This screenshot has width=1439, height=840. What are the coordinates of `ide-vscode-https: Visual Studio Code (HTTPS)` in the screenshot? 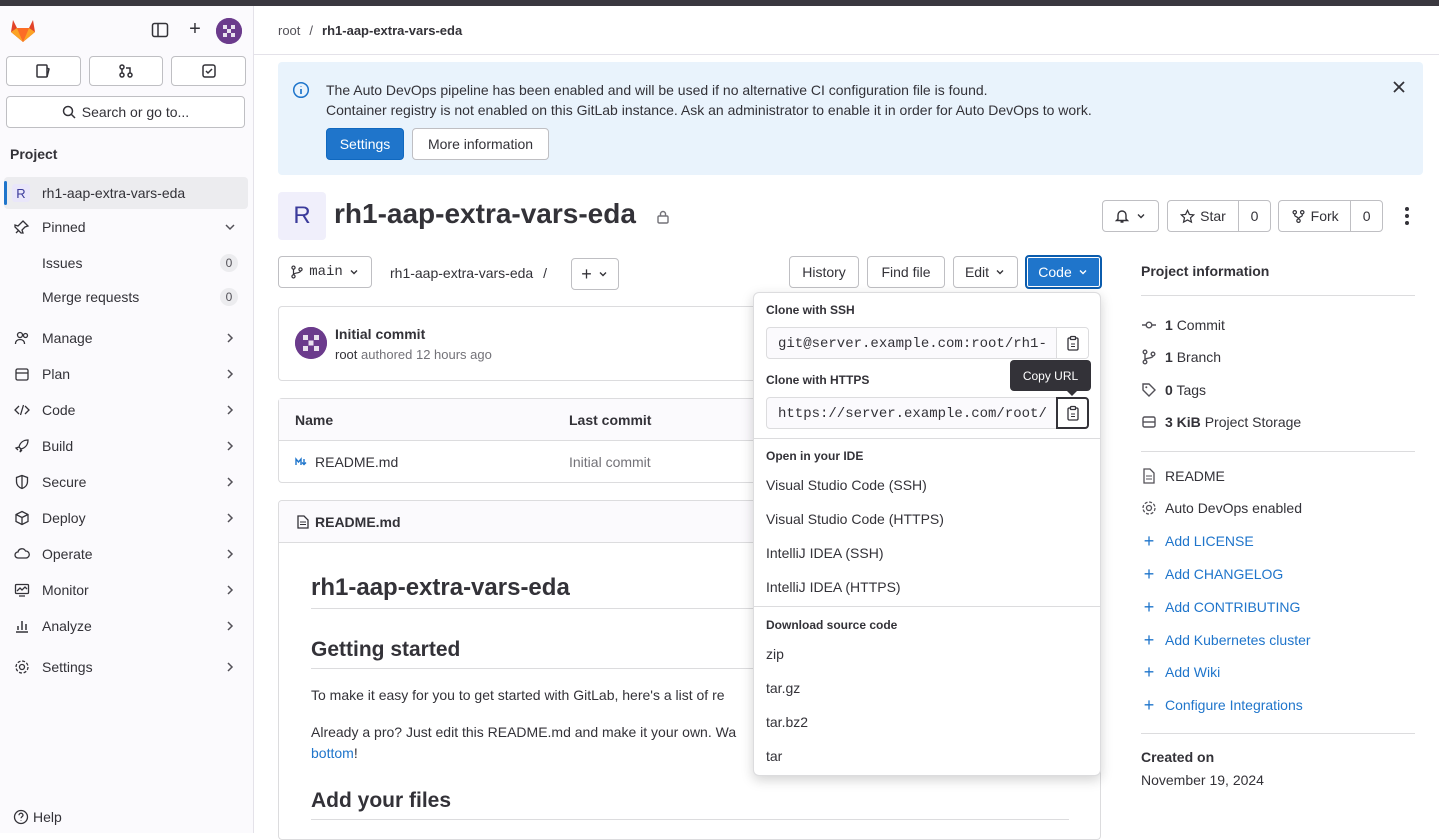 It's located at (855, 519).